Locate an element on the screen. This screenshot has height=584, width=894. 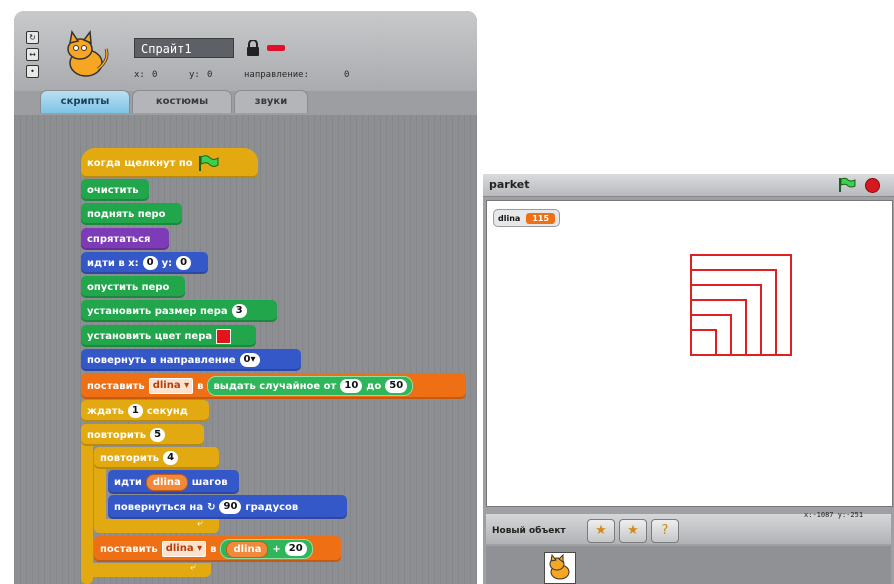
rotate-style-all-icon: ↻ is located at coordinates (32, 37).